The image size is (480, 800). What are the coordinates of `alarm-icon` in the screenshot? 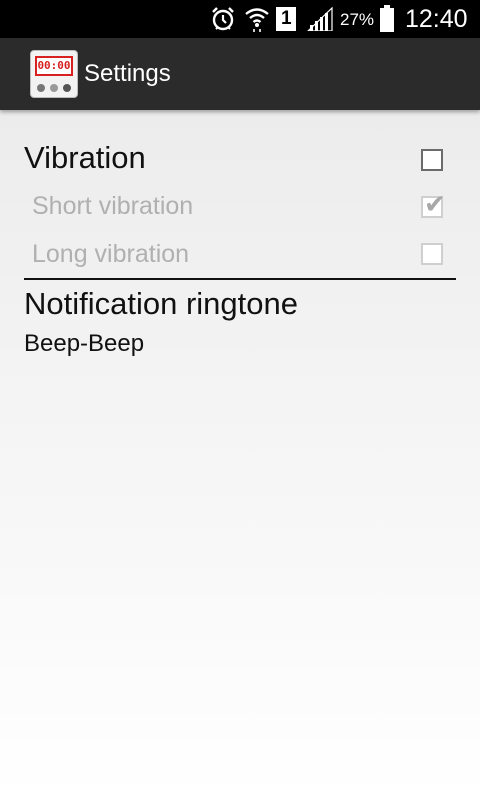 It's located at (223, 19).